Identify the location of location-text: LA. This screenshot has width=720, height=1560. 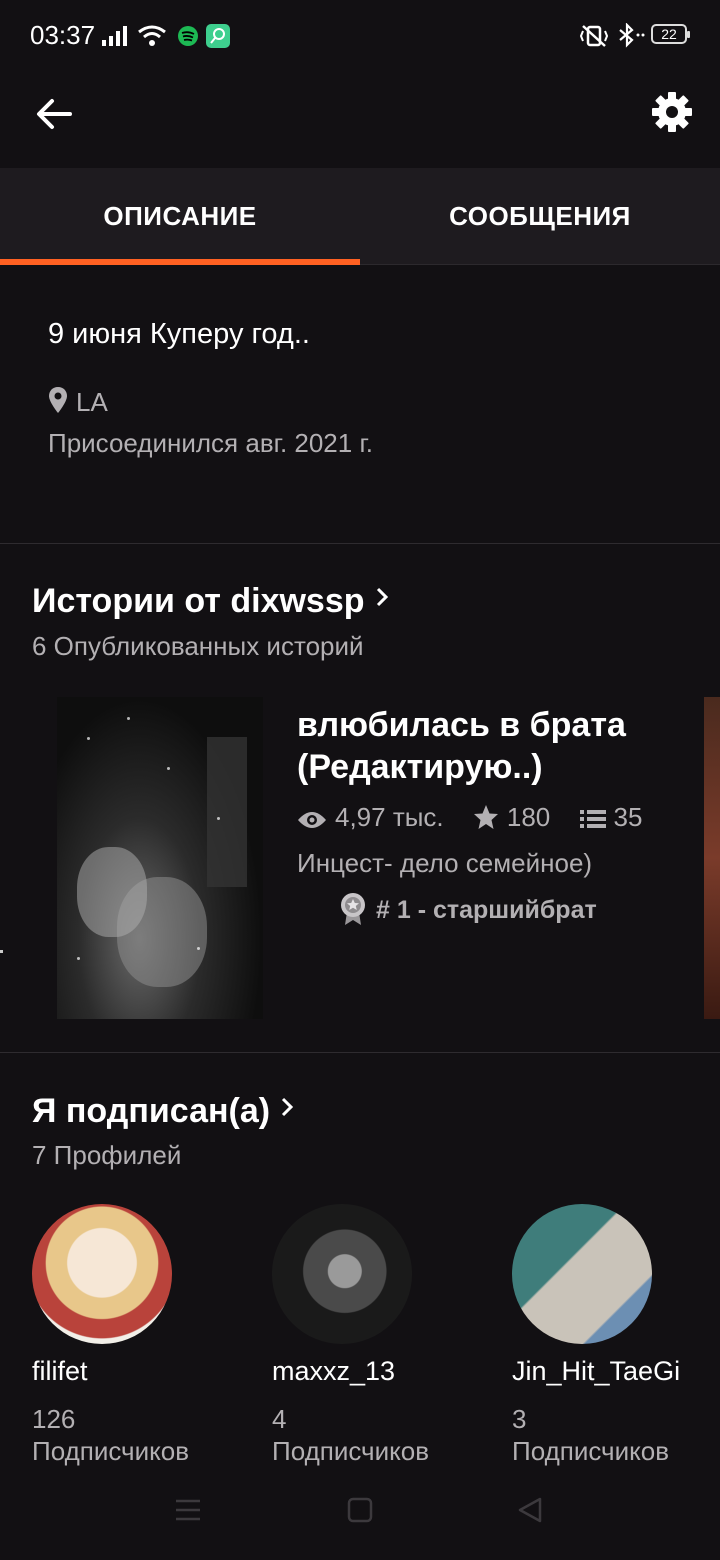
(92, 402).